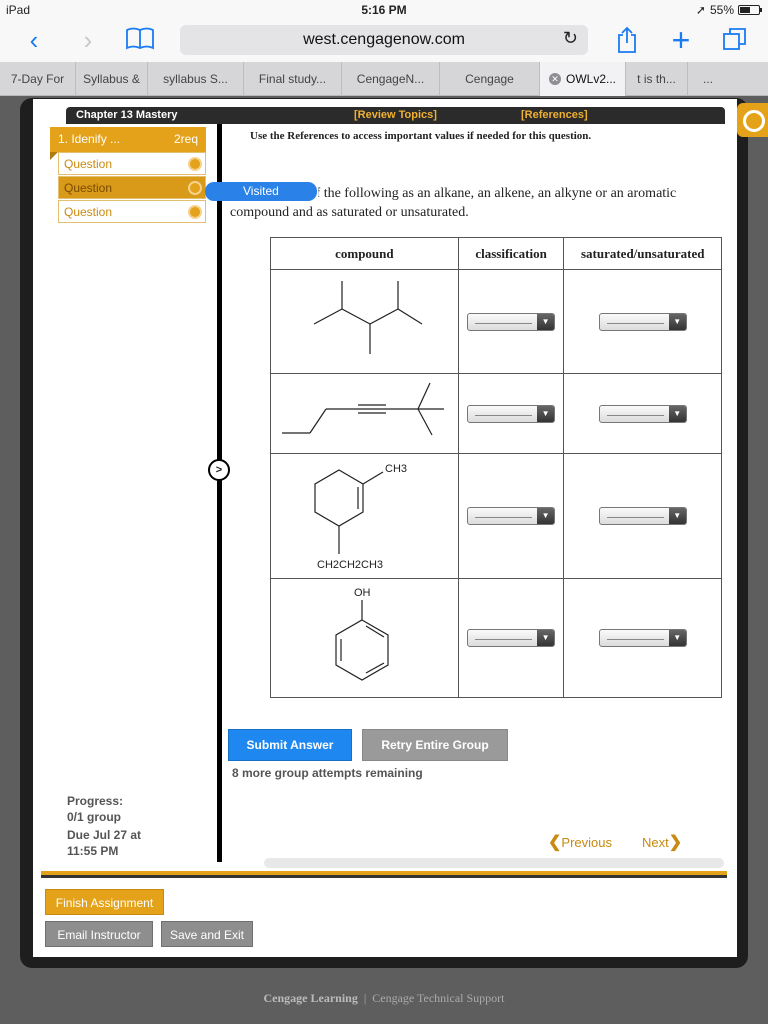  I want to click on assignment-title: Chapter 13 Mastery, so click(127, 115).